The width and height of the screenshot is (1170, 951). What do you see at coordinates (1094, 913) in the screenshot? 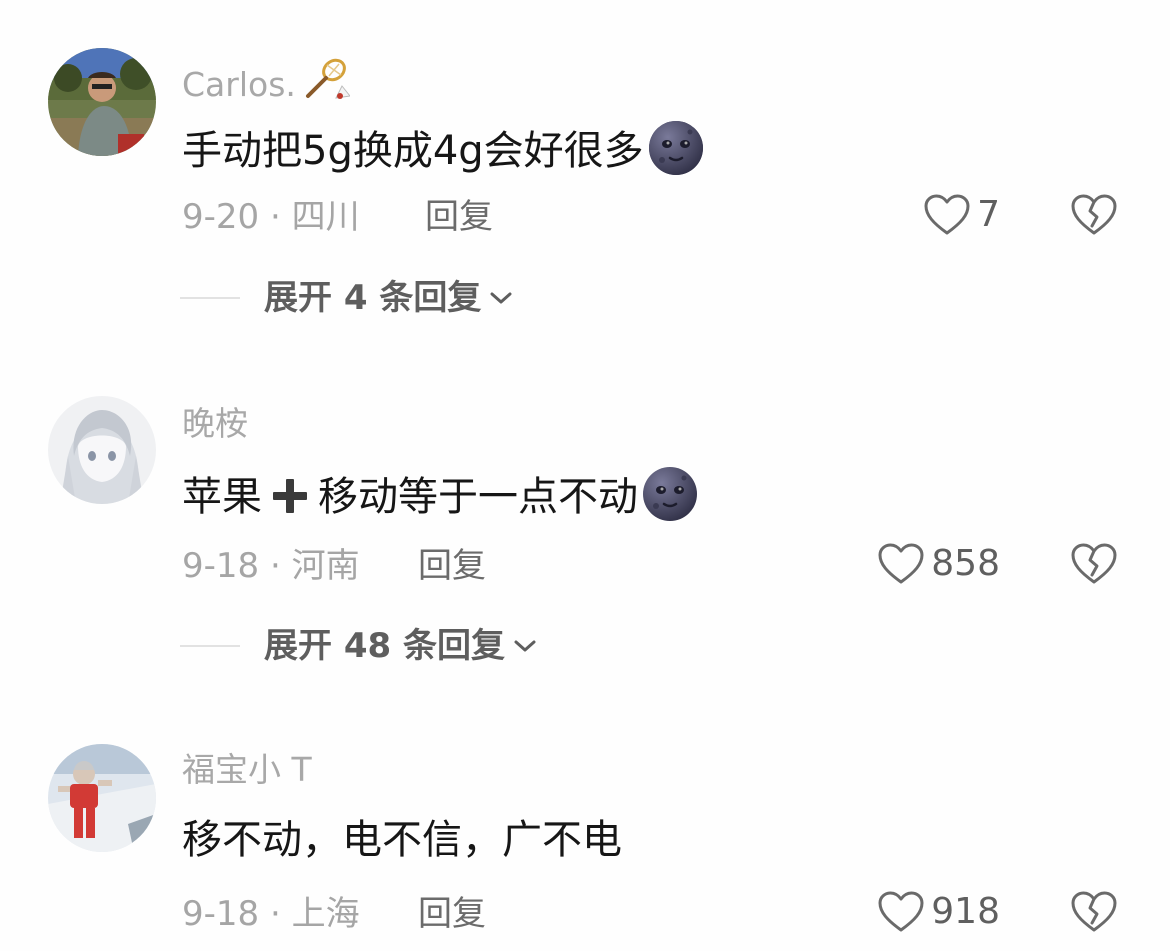
I see `broken-heart-icon` at bounding box center [1094, 913].